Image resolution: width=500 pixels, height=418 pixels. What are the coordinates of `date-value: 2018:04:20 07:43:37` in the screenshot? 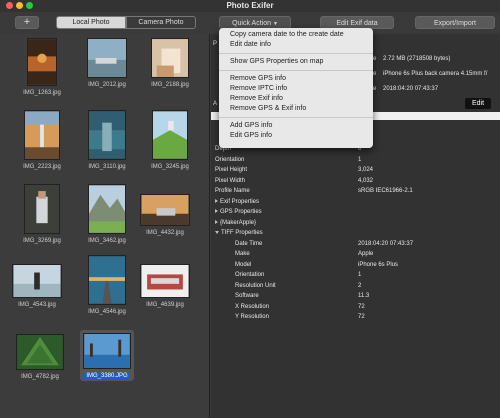 It's located at (411, 89).